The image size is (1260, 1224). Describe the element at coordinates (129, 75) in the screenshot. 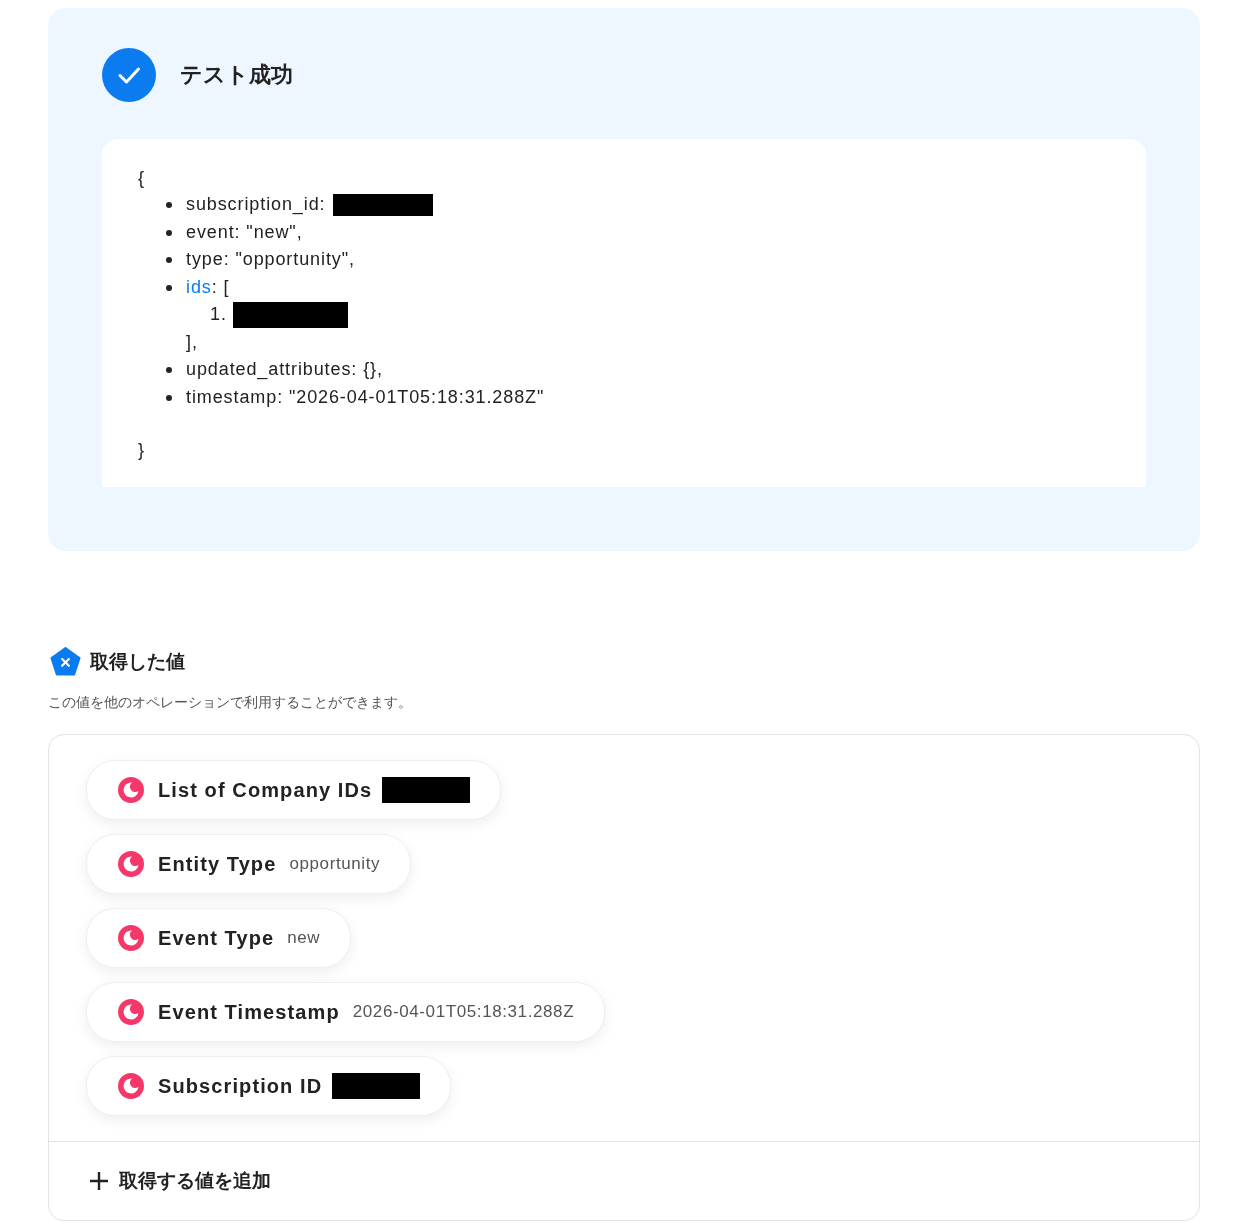

I see `check-icon` at that location.